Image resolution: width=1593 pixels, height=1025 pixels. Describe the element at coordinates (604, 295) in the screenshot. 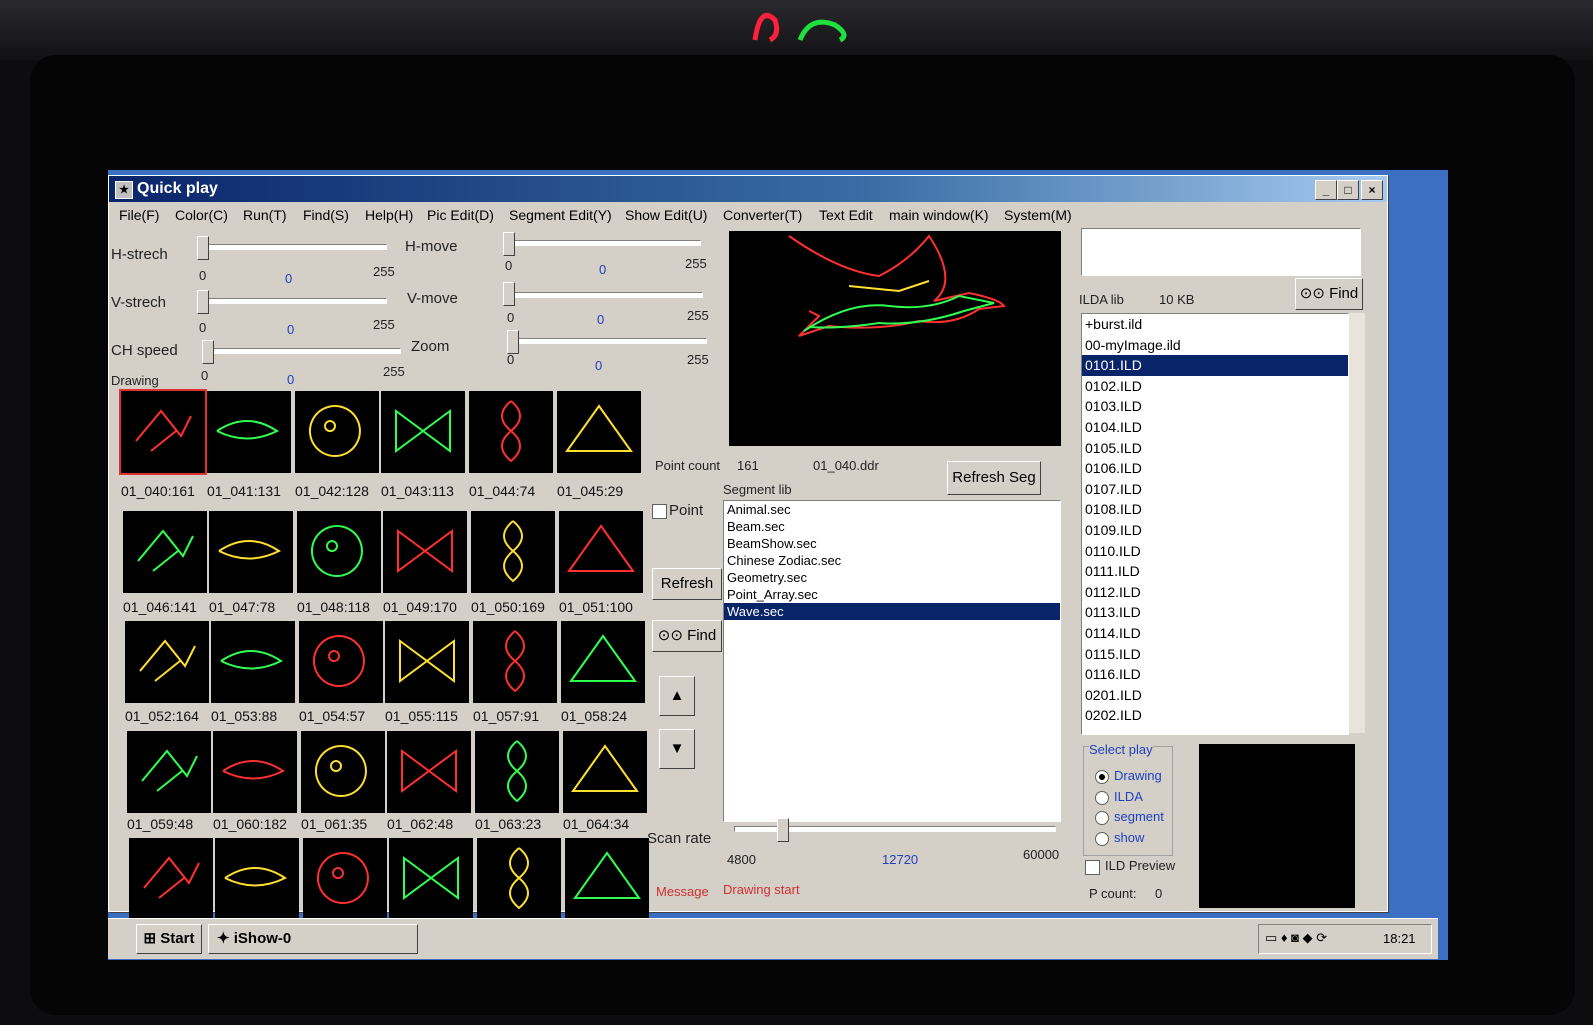

I see `vmove-track` at that location.